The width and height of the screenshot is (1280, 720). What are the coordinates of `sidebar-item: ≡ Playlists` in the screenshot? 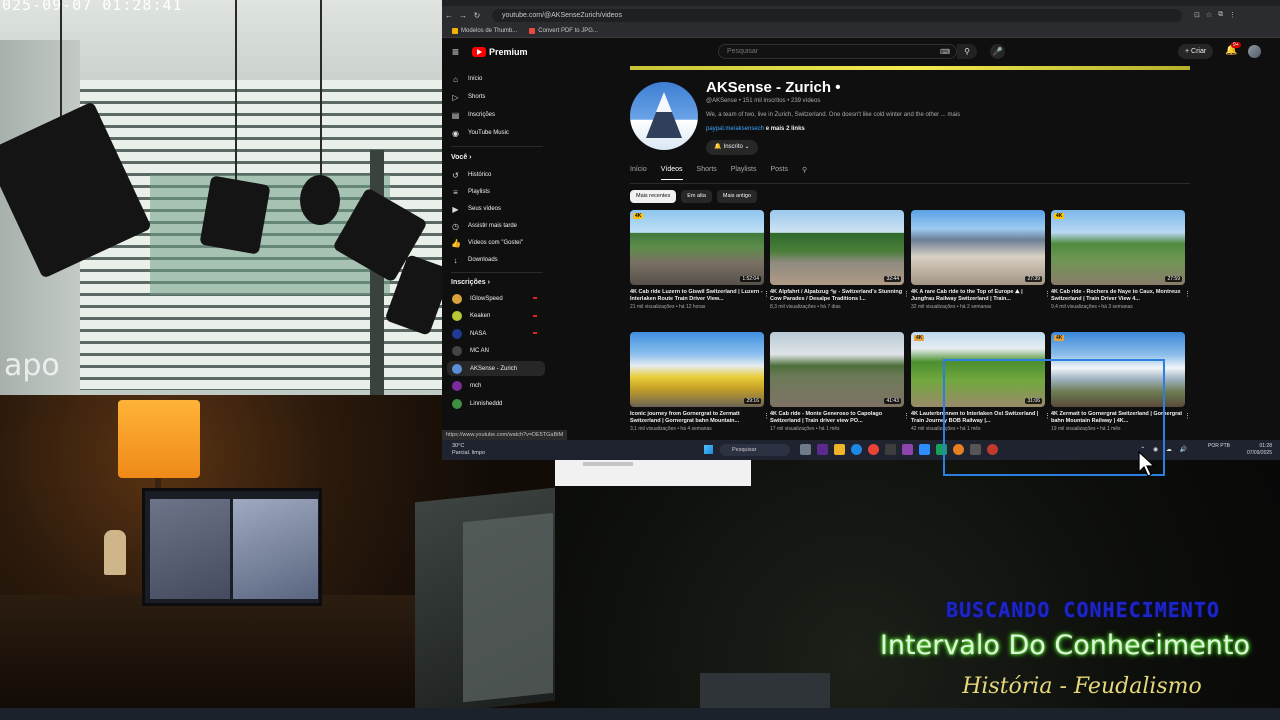 It's located at (470, 192).